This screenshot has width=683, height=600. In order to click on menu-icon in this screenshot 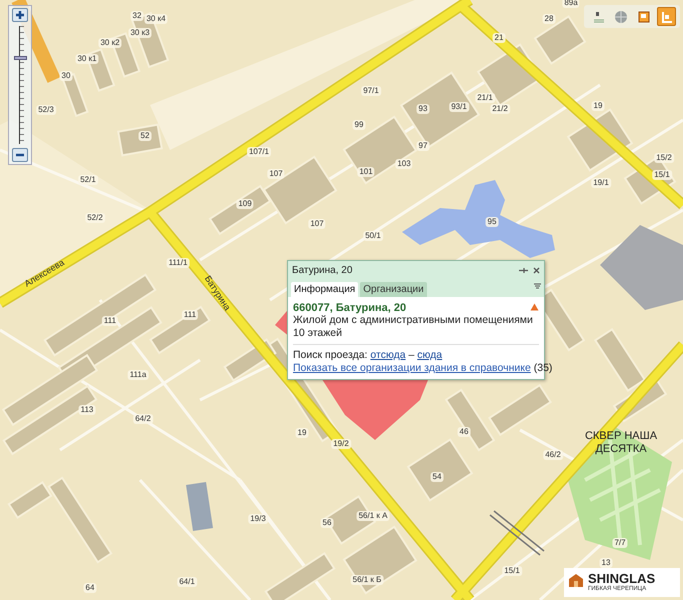, I will do `click(537, 286)`.